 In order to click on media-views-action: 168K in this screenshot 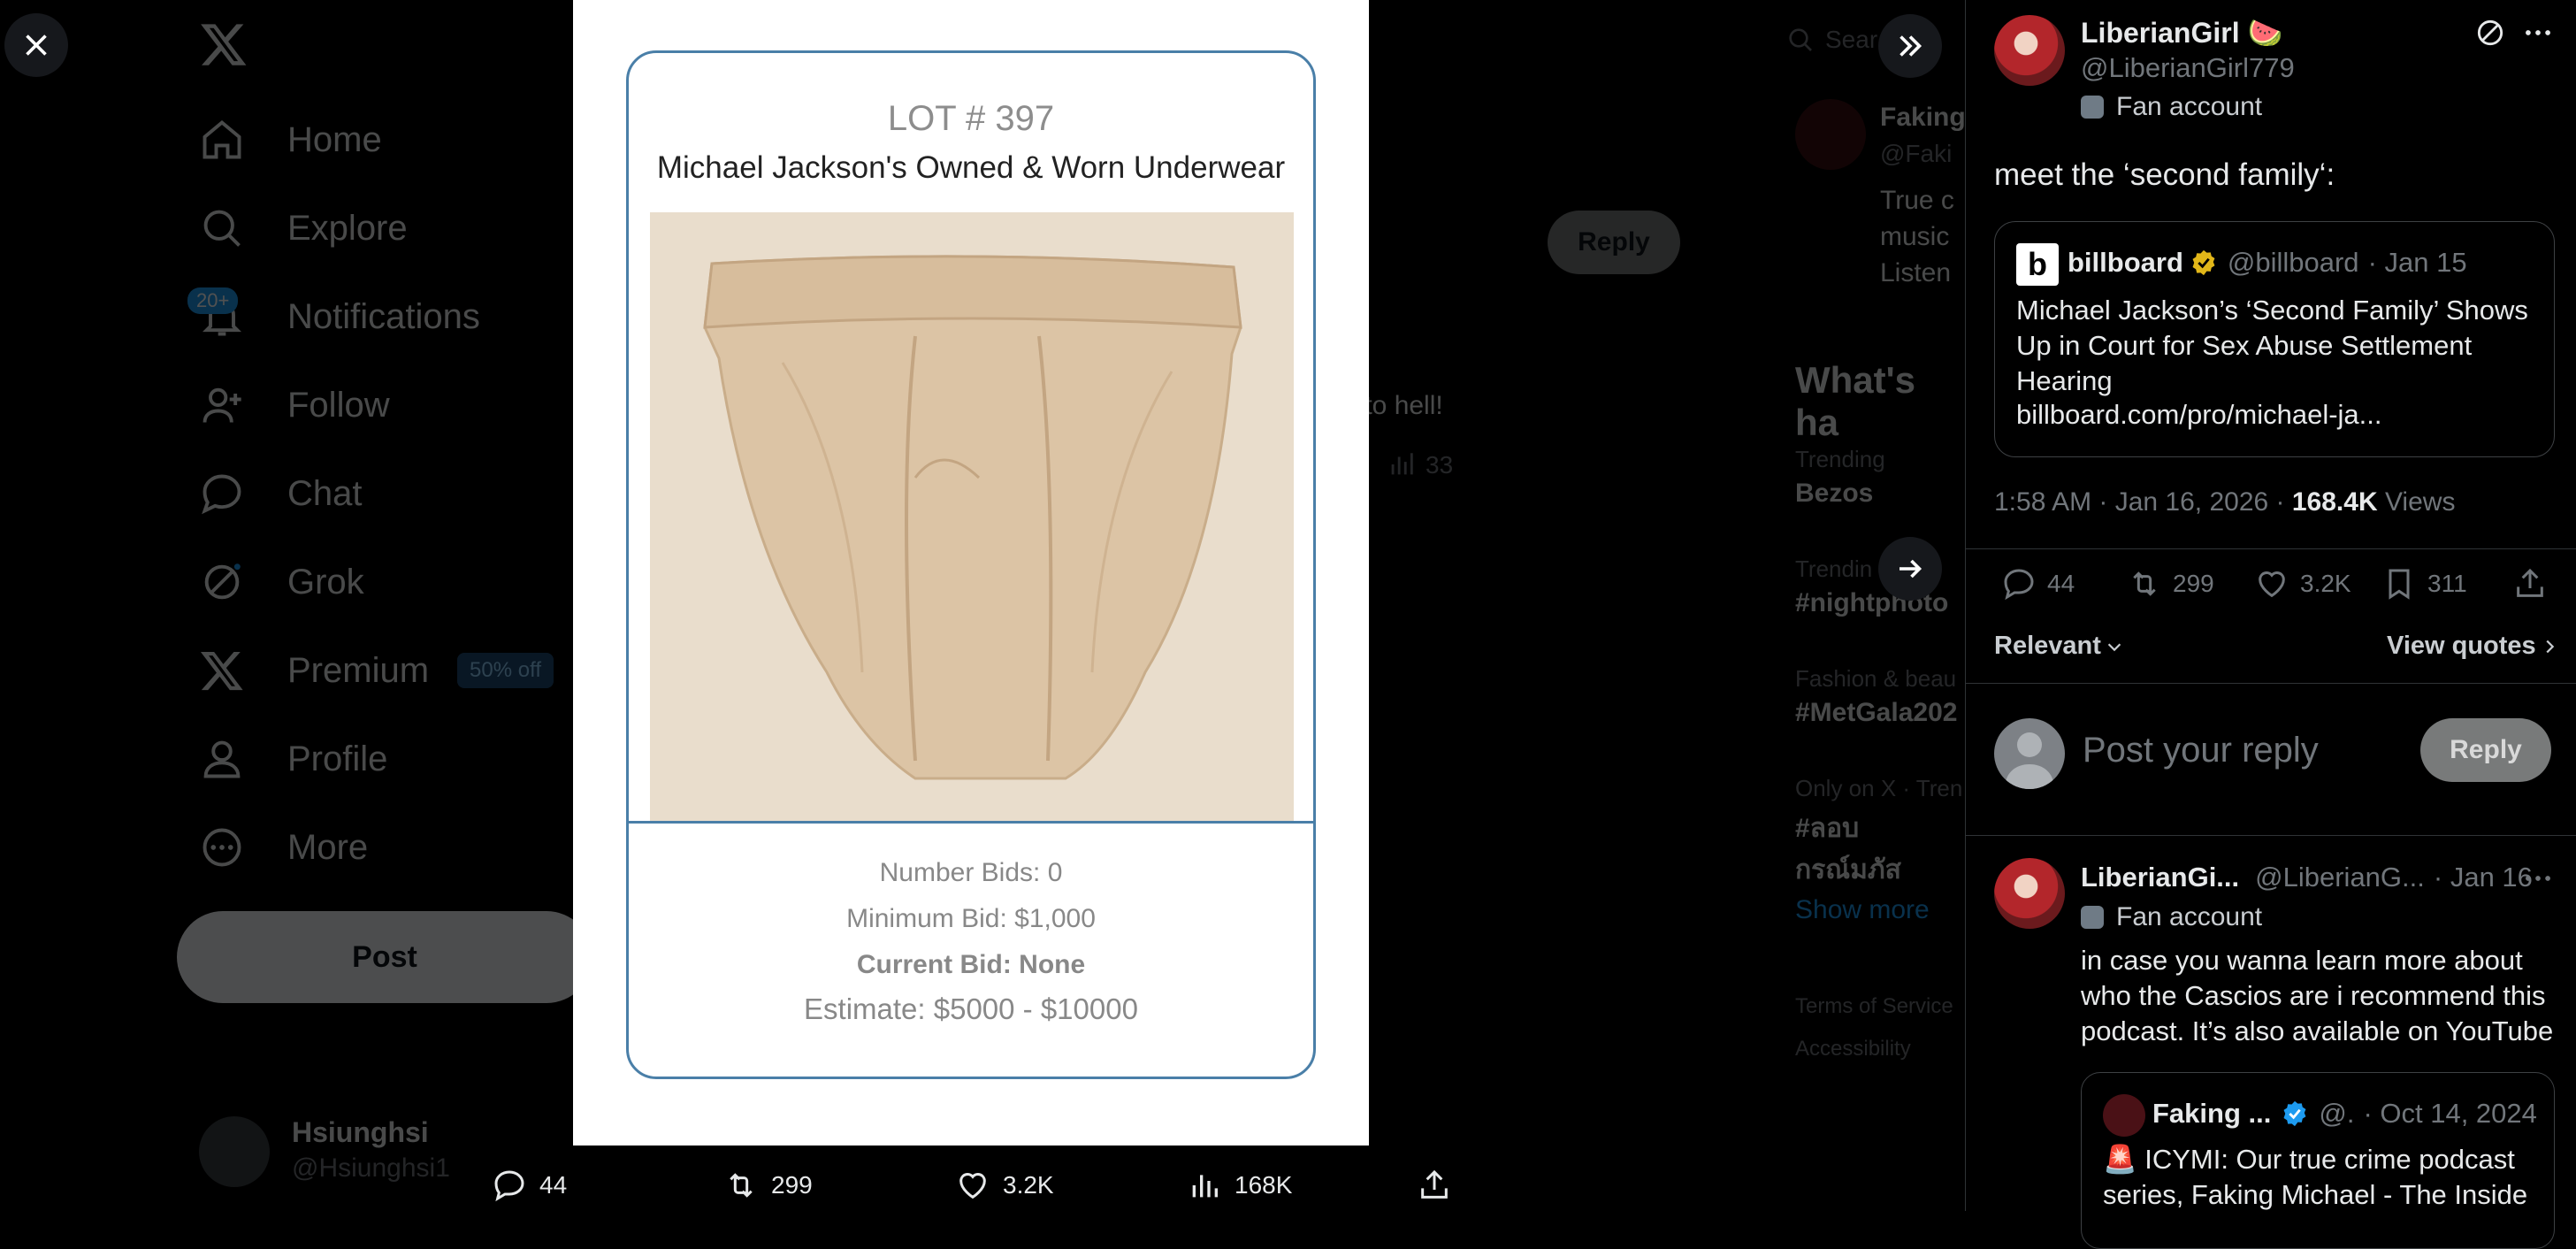, I will do `click(1240, 1185)`.